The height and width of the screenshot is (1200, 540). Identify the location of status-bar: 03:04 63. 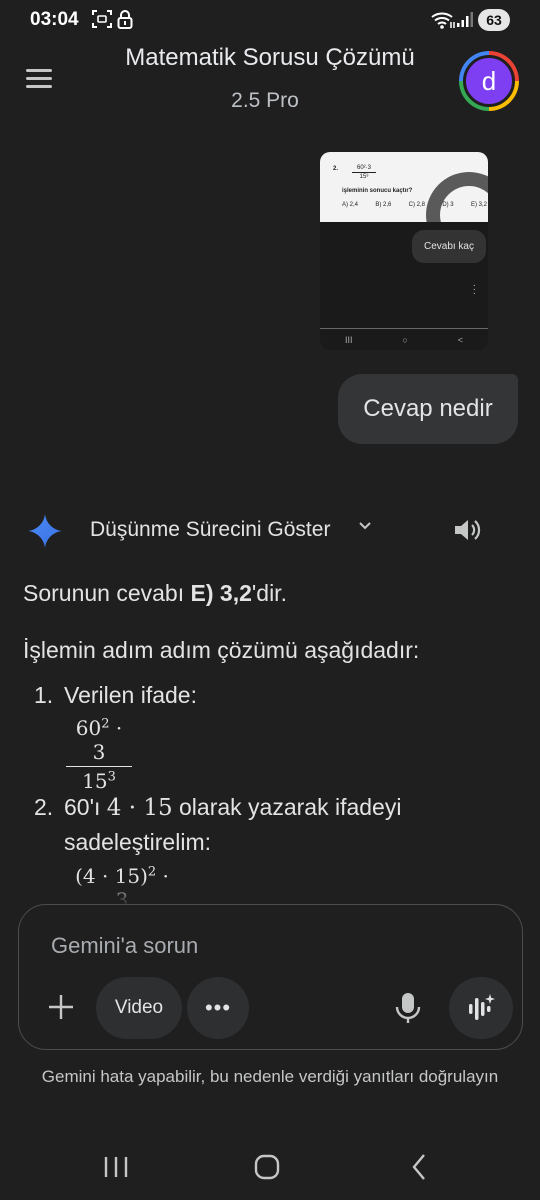
(270, 20).